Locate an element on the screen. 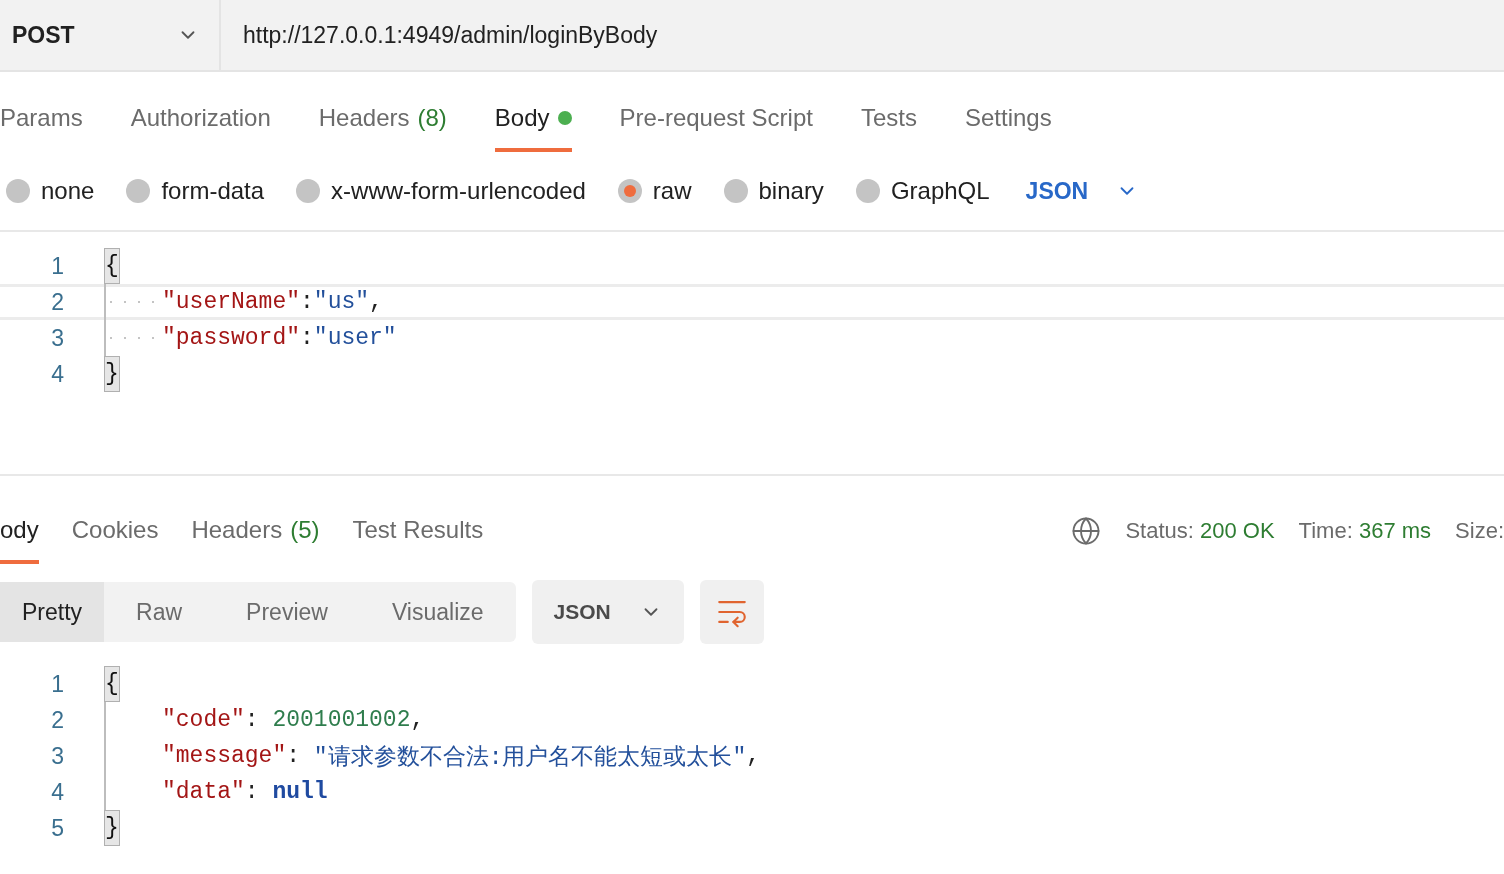 Image resolution: width=1504 pixels, height=874 pixels. code-token: "message" is located at coordinates (224, 756).